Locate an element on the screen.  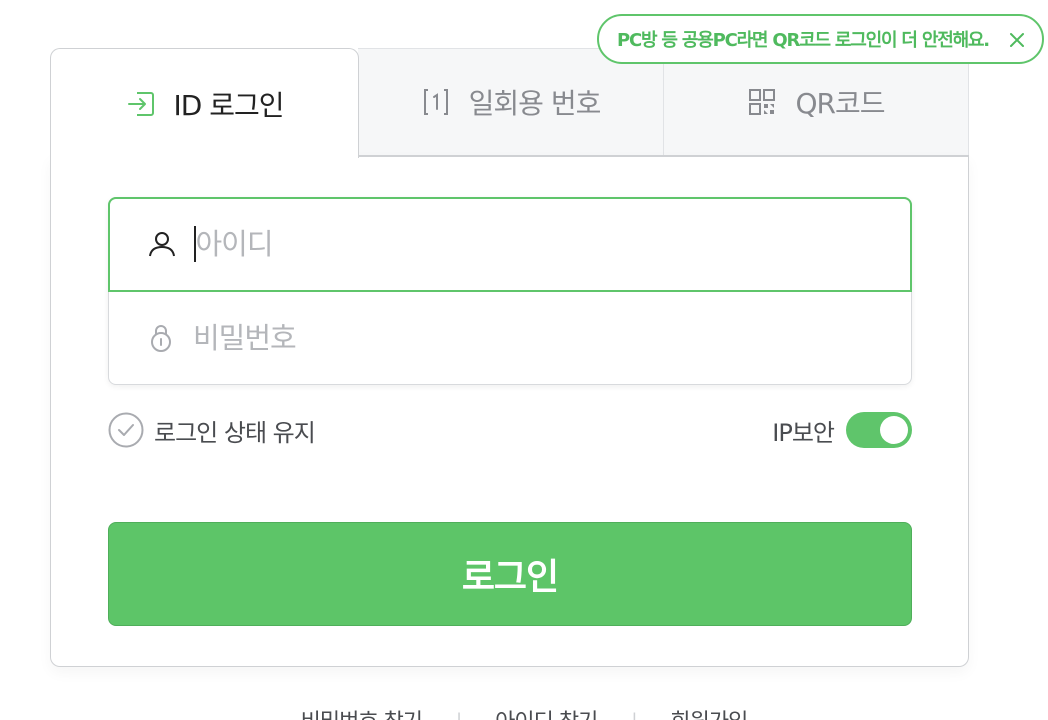
footer-links: 비밀번호 찾기 | 아이디 찾기 | 회원가입 is located at coordinates (524, 712).